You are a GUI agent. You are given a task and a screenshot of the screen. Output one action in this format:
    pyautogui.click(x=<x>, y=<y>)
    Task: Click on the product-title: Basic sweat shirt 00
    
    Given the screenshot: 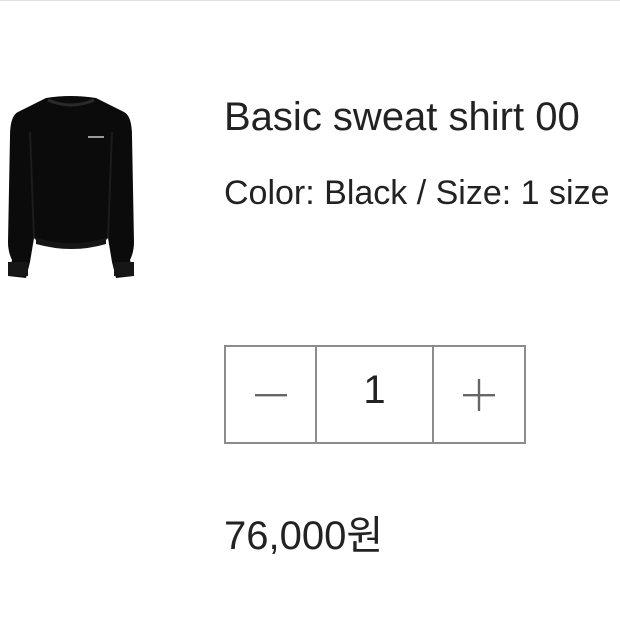 What is the action you would take?
    pyautogui.click(x=402, y=117)
    